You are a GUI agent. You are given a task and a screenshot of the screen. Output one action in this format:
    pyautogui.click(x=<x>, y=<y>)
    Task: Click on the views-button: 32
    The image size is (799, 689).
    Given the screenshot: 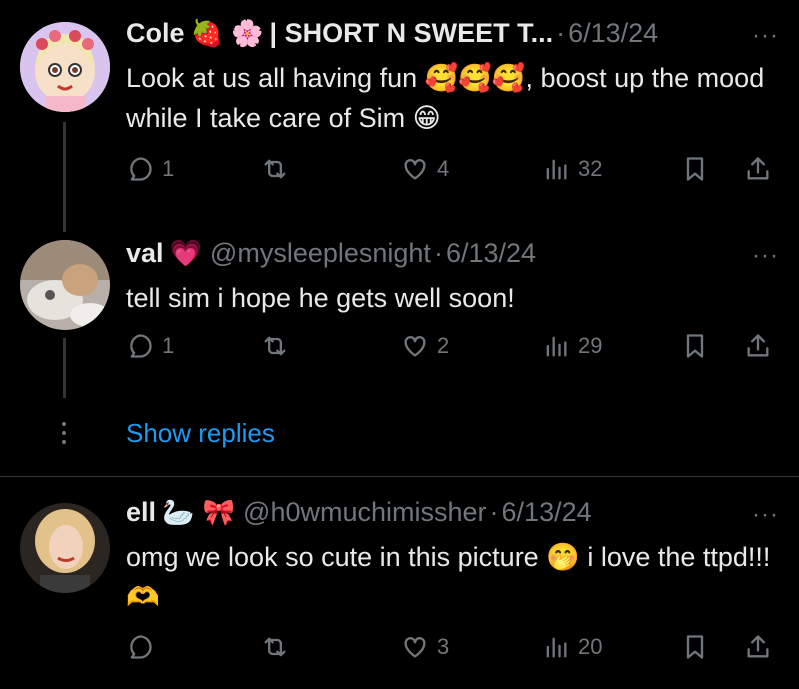 What is the action you would take?
    pyautogui.click(x=572, y=169)
    